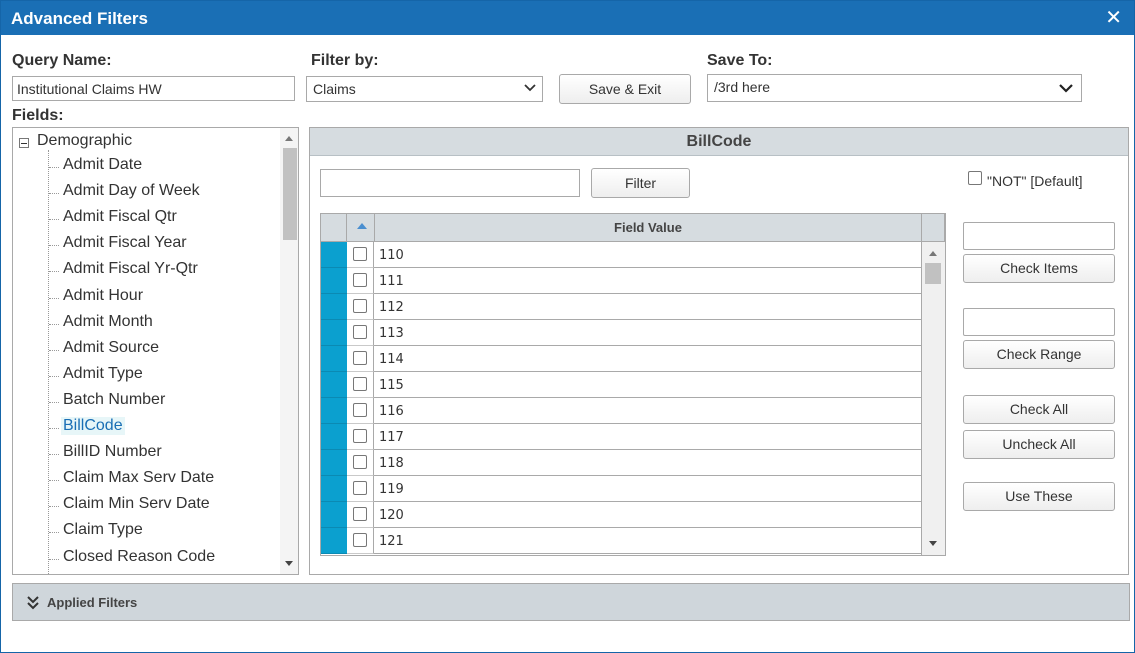  What do you see at coordinates (647, 411) in the screenshot?
I see `row-value: 116` at bounding box center [647, 411].